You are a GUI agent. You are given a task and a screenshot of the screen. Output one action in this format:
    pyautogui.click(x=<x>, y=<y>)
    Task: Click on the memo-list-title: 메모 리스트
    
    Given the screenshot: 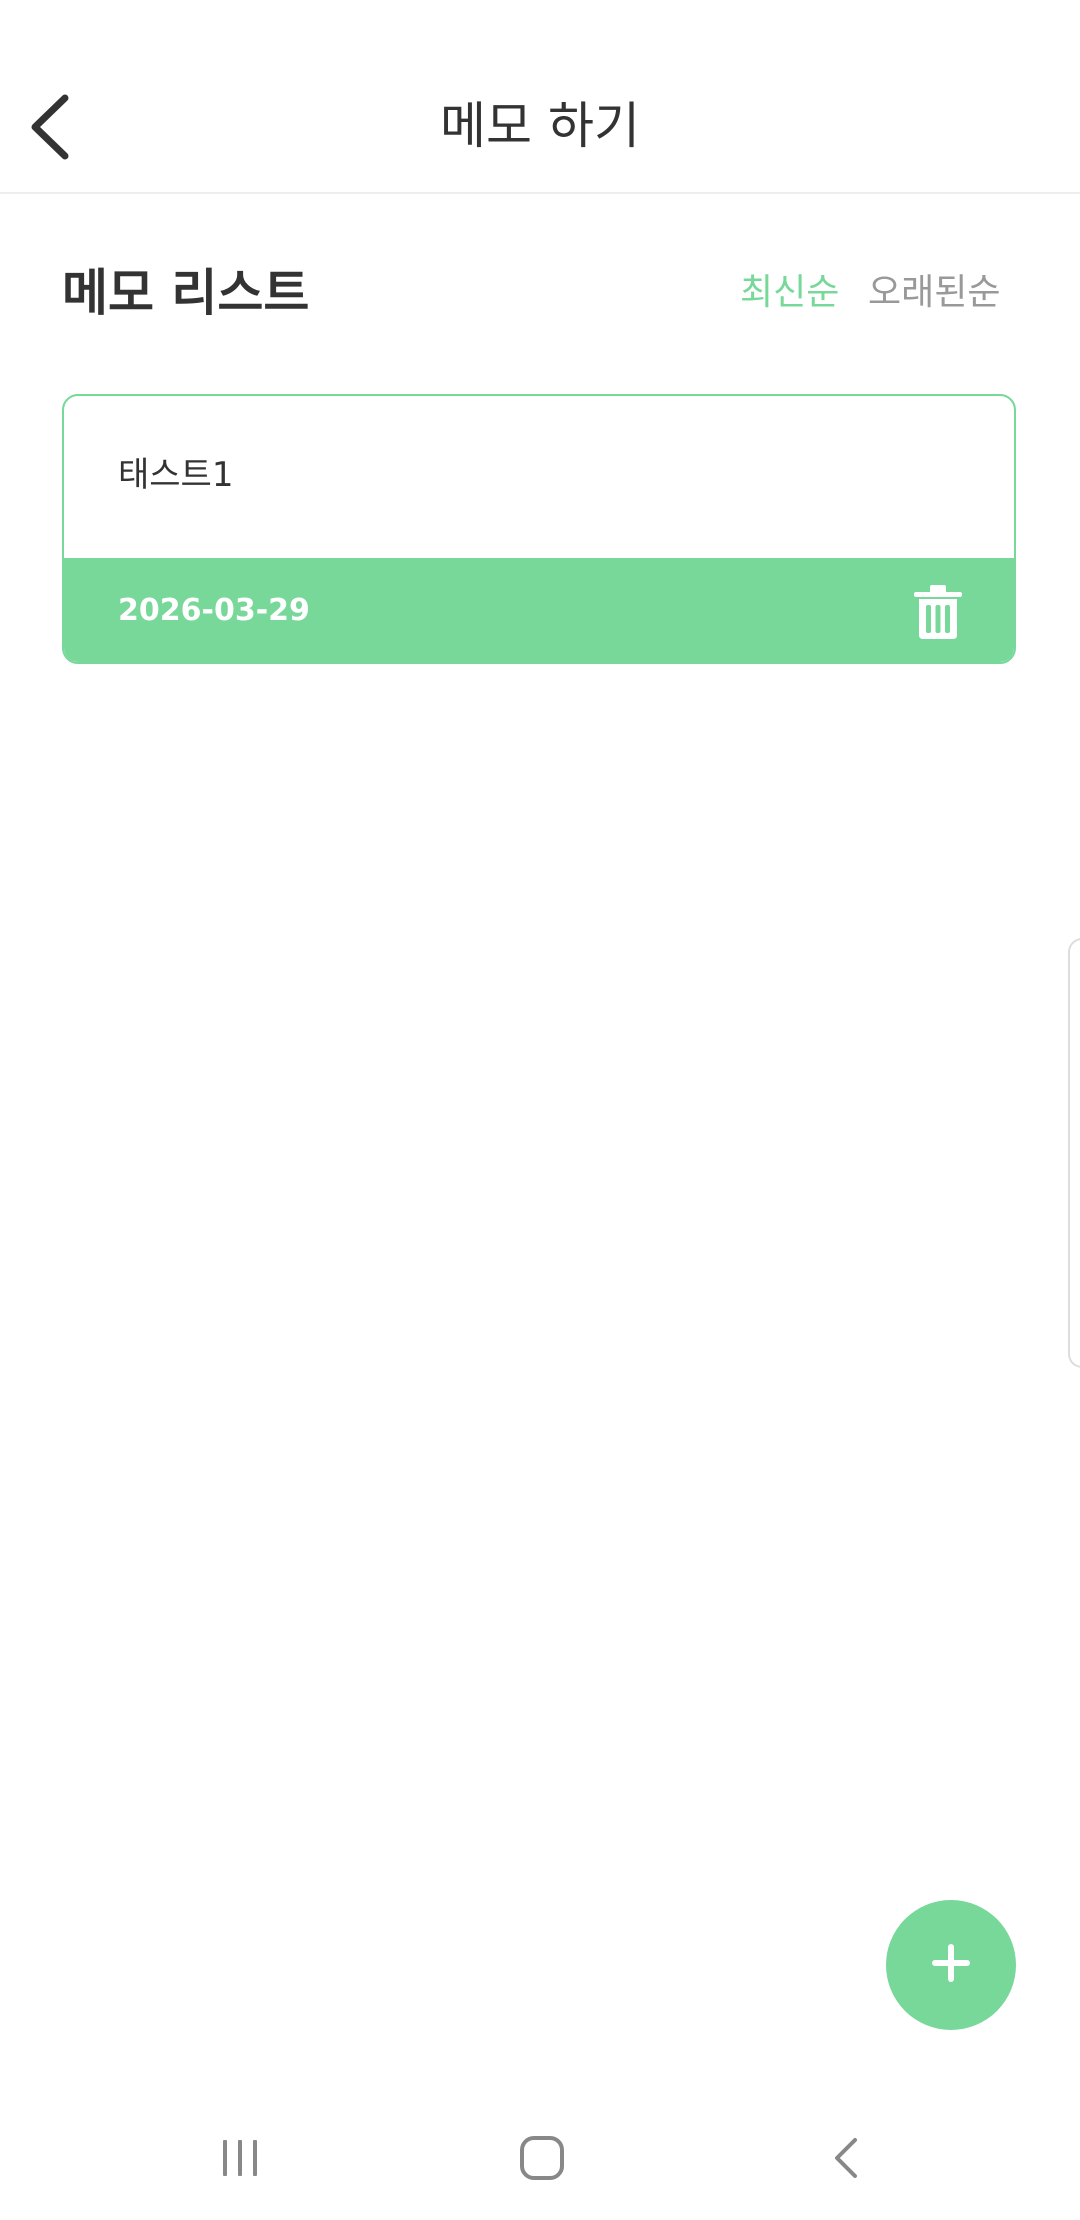 What is the action you would take?
    pyautogui.click(x=186, y=293)
    